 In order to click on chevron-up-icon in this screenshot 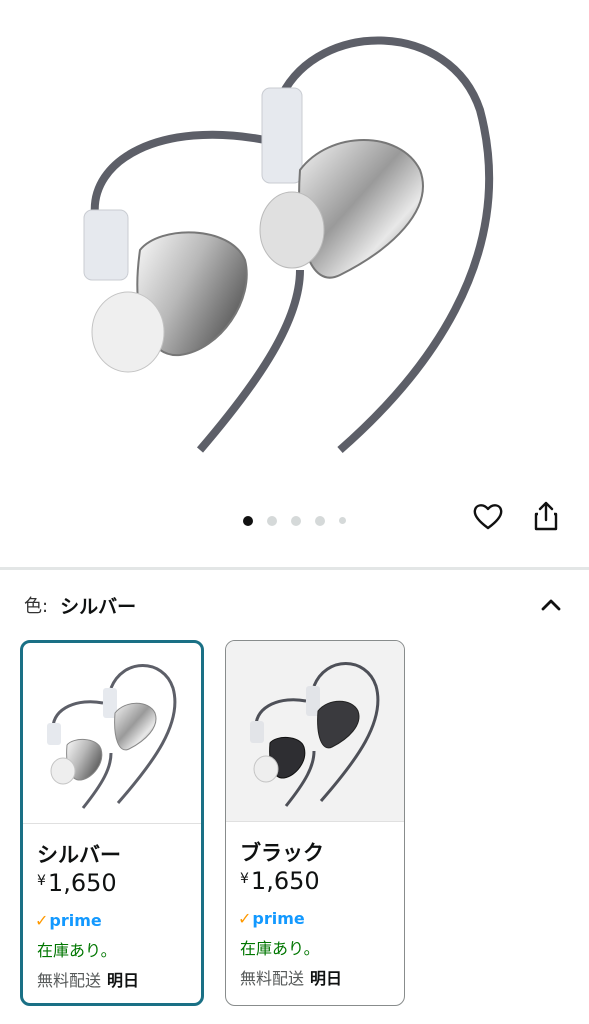, I will do `click(551, 605)`.